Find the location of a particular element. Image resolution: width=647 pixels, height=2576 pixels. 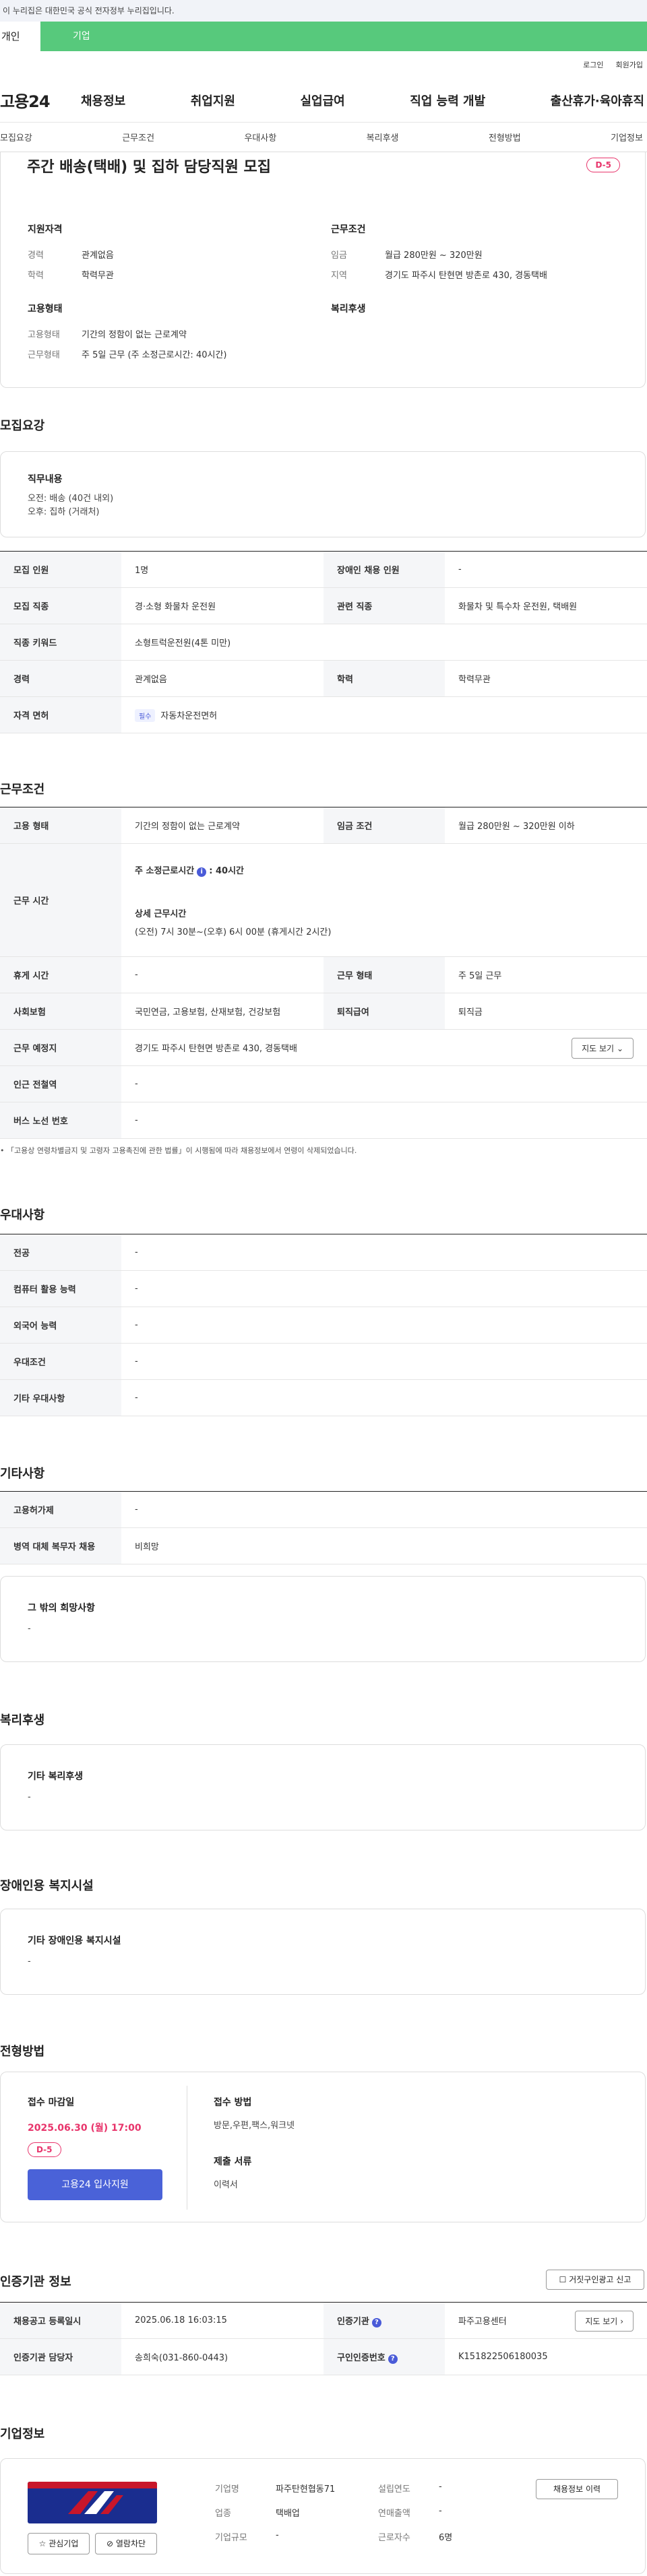

table-key: 자격 면허 is located at coordinates (60, 714).